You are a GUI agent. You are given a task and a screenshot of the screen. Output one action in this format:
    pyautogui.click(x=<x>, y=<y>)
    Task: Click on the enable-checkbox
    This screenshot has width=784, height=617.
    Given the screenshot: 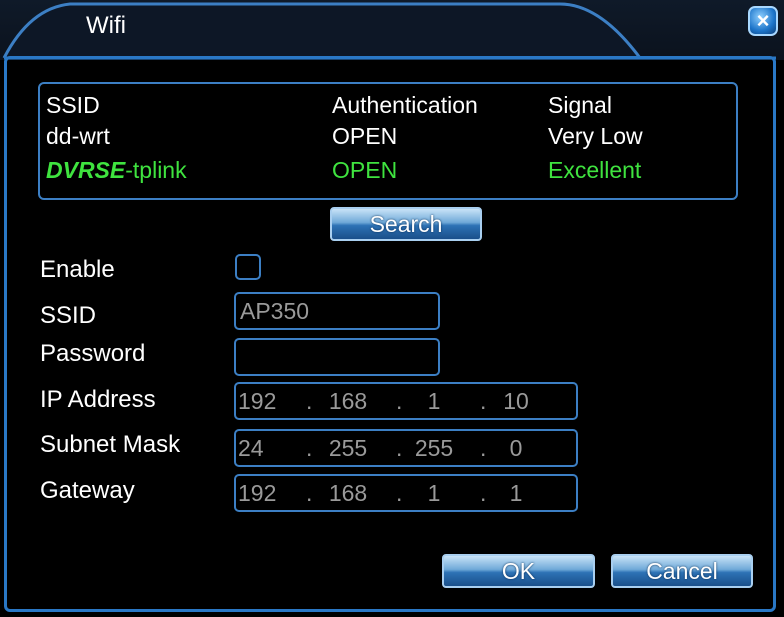 What is the action you would take?
    pyautogui.click(x=248, y=267)
    